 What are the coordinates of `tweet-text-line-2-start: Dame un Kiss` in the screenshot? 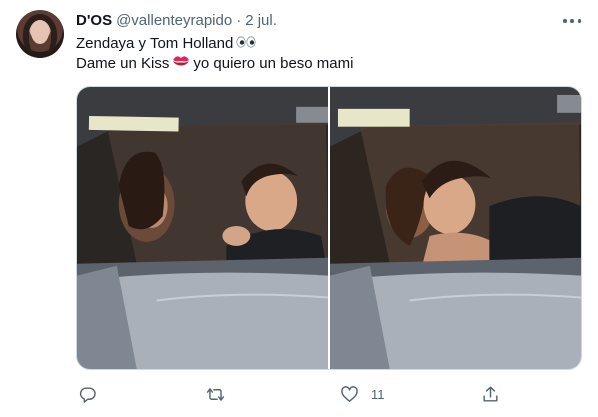 It's located at (123, 63).